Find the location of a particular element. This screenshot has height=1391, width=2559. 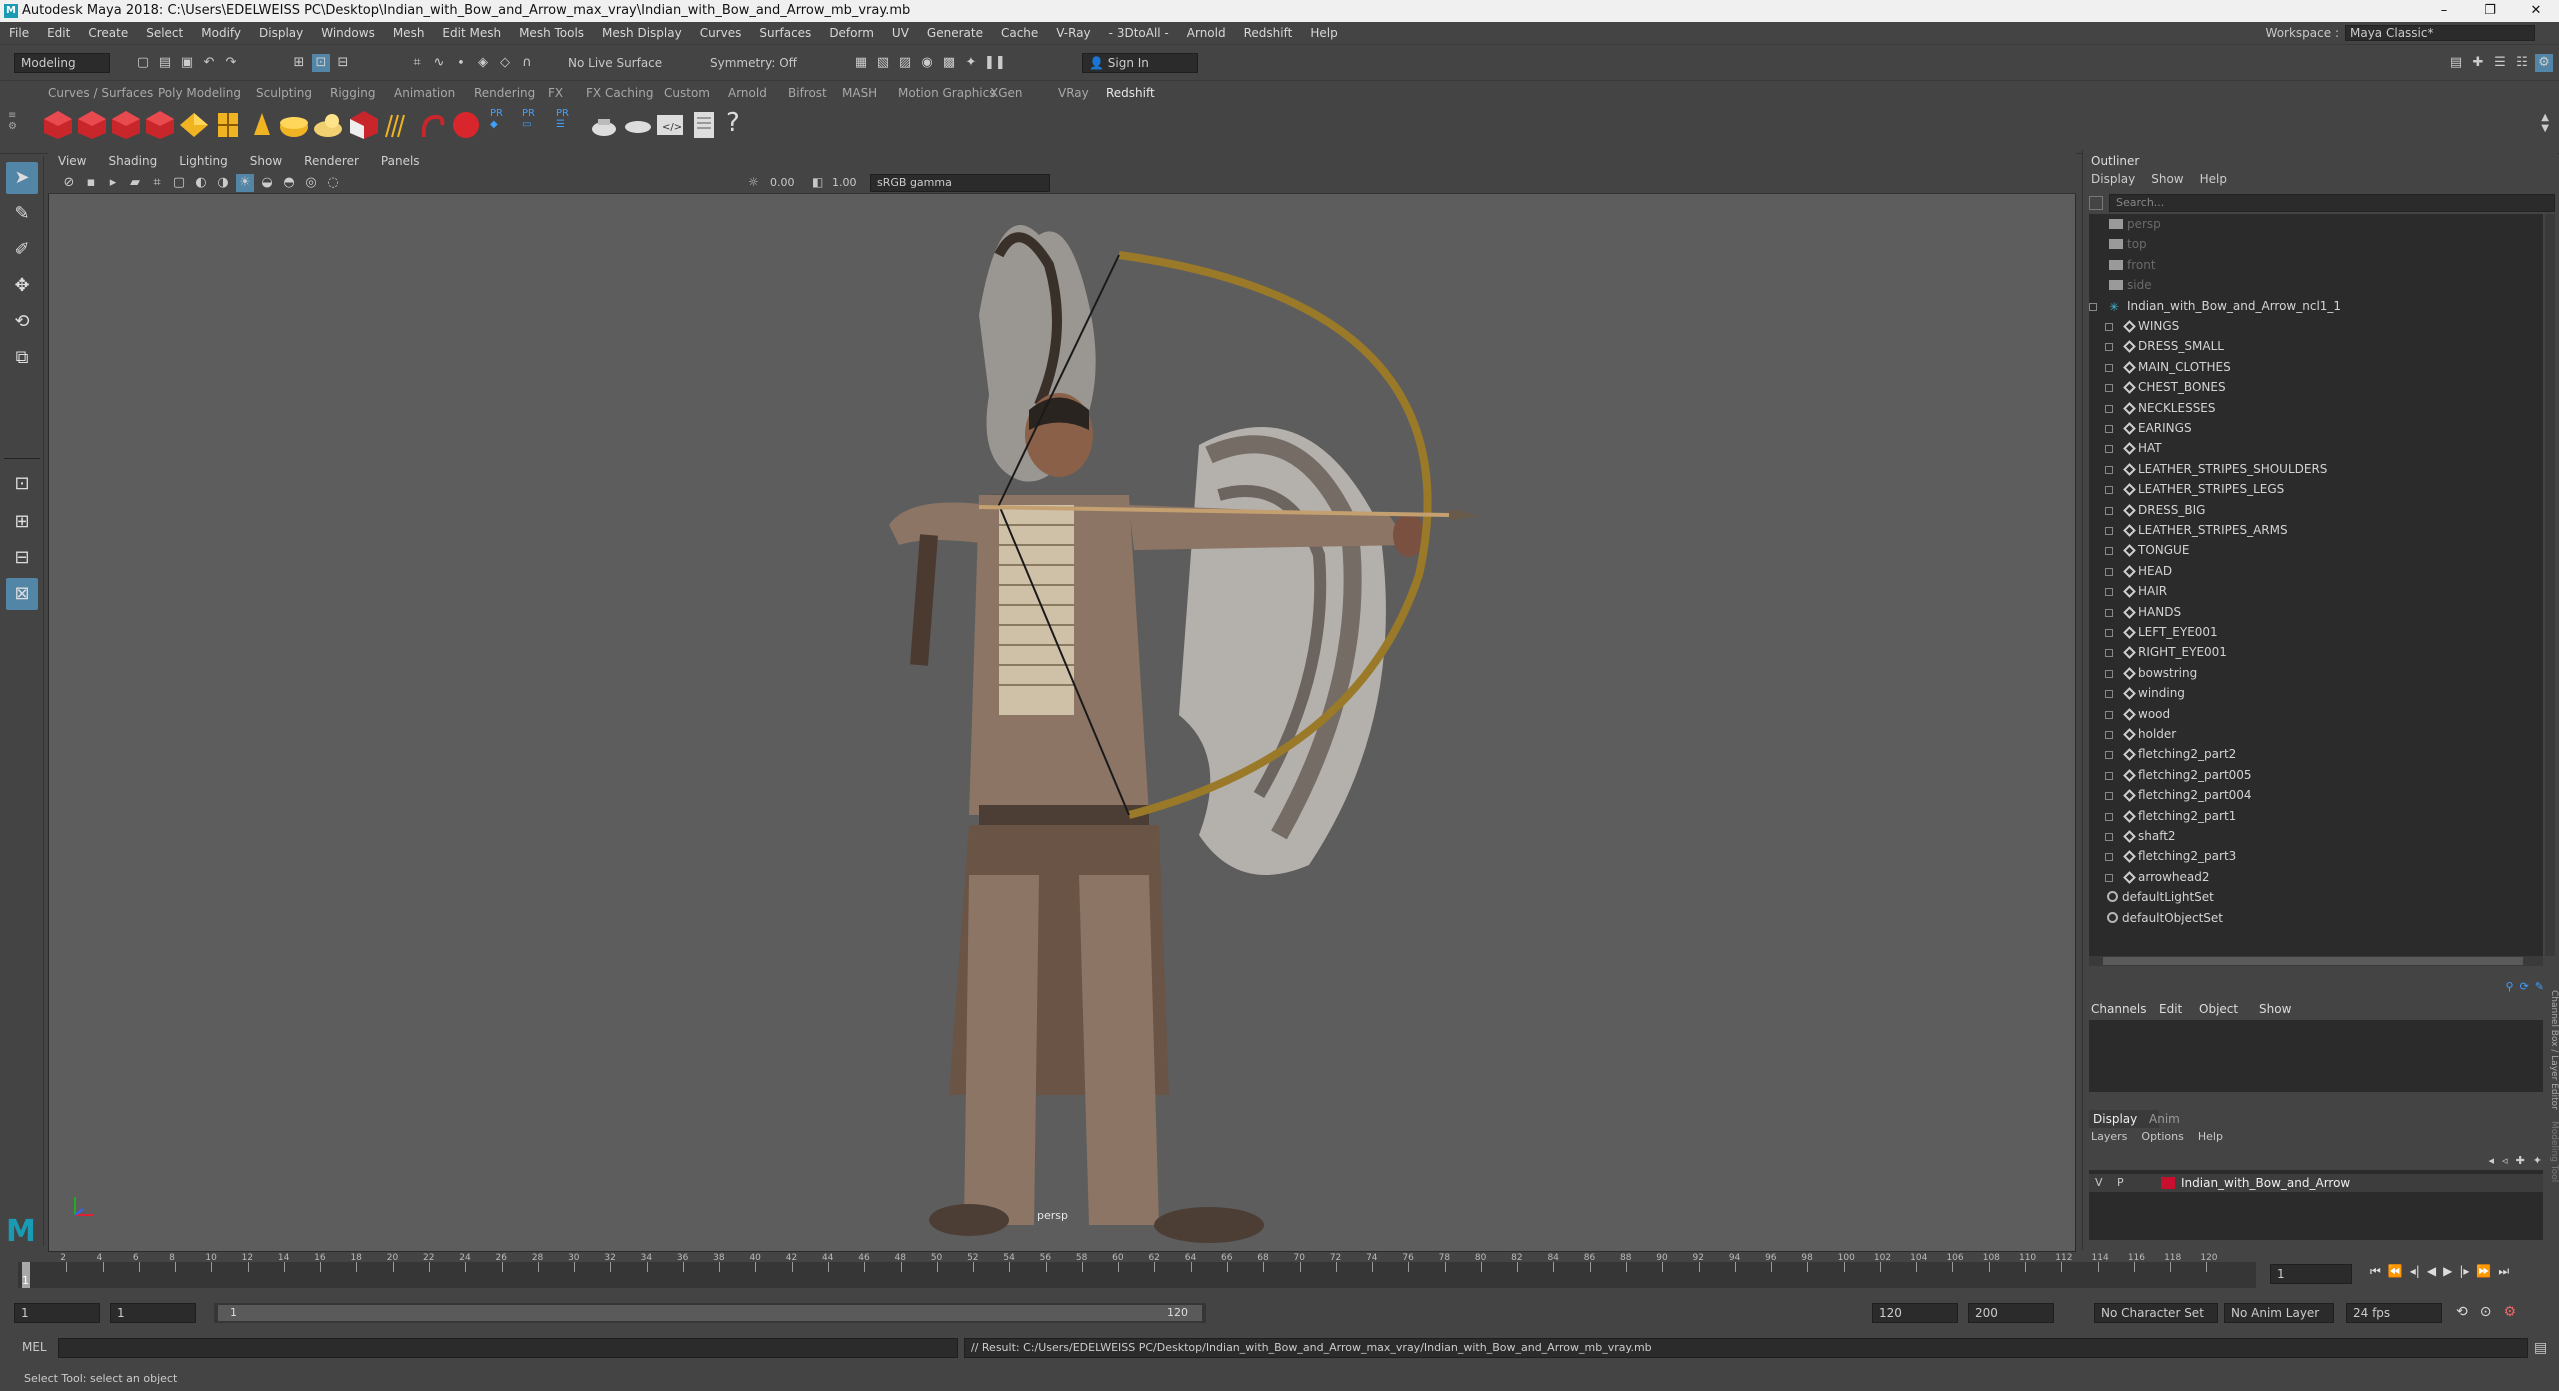

outliner-item-dress-small: DRESS_SMALL is located at coordinates (2164, 346).